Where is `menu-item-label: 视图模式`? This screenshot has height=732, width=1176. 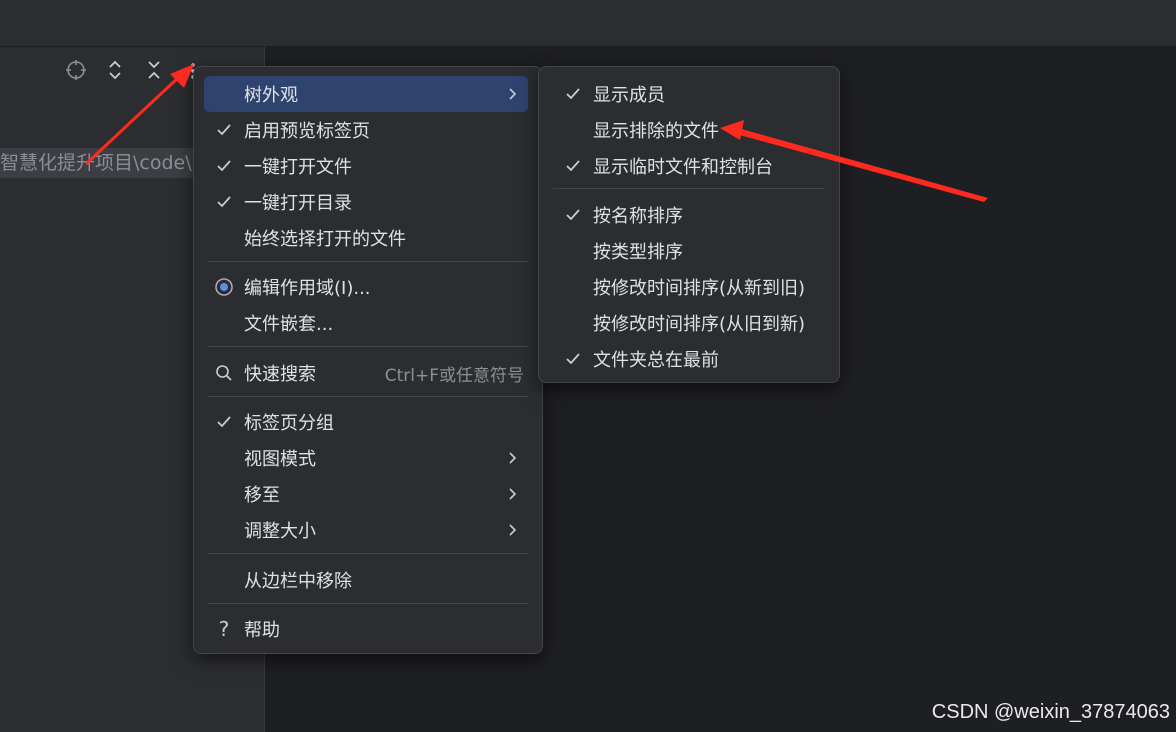 menu-item-label: 视图模式 is located at coordinates (280, 459).